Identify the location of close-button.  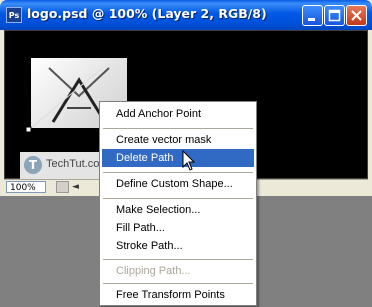
(356, 15).